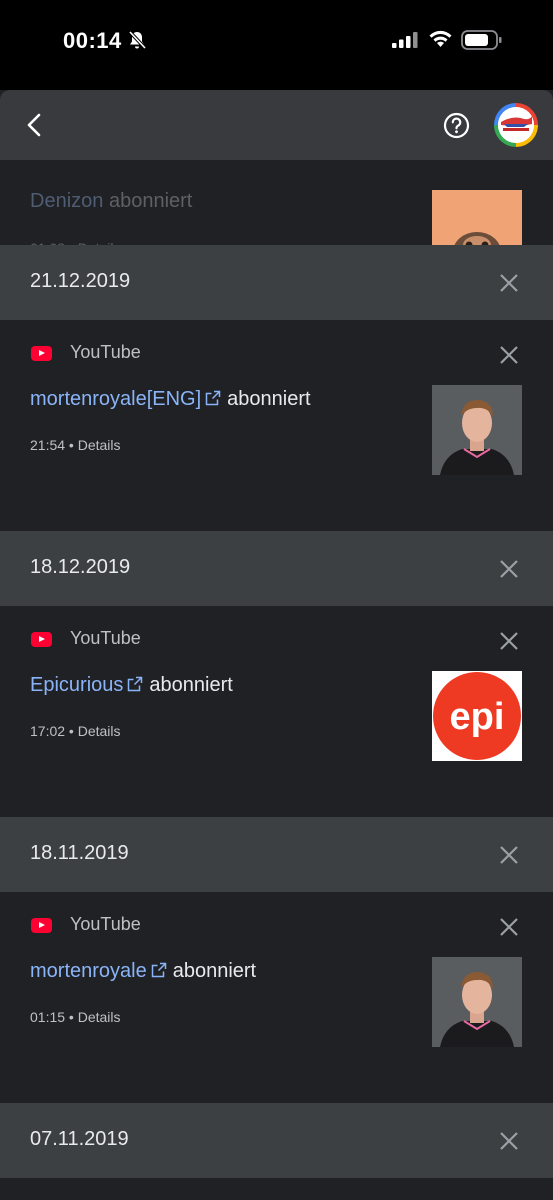 Image resolution: width=553 pixels, height=1200 pixels. What do you see at coordinates (276, 125) in the screenshot?
I see `app-bar` at bounding box center [276, 125].